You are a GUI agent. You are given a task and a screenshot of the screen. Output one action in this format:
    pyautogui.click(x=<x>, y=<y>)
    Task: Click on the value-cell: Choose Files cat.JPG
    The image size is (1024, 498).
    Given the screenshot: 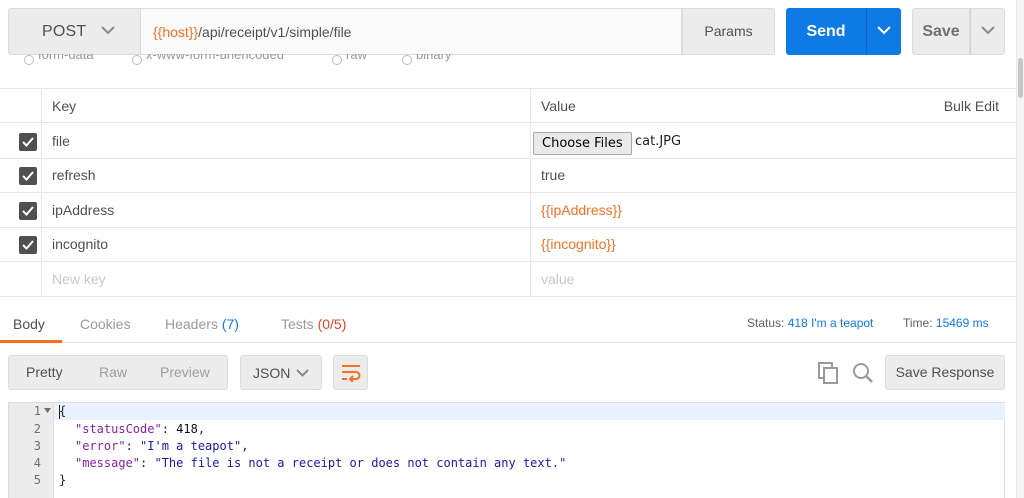 What is the action you would take?
    pyautogui.click(x=773, y=141)
    